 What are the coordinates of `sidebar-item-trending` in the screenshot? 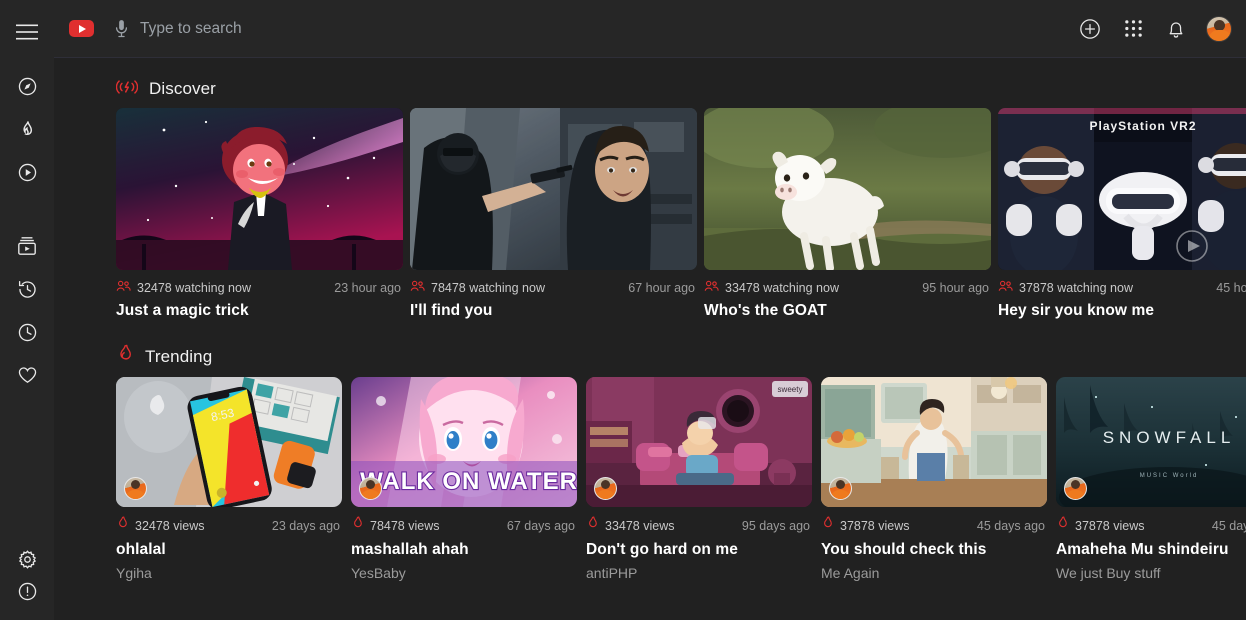 It's located at (27, 129).